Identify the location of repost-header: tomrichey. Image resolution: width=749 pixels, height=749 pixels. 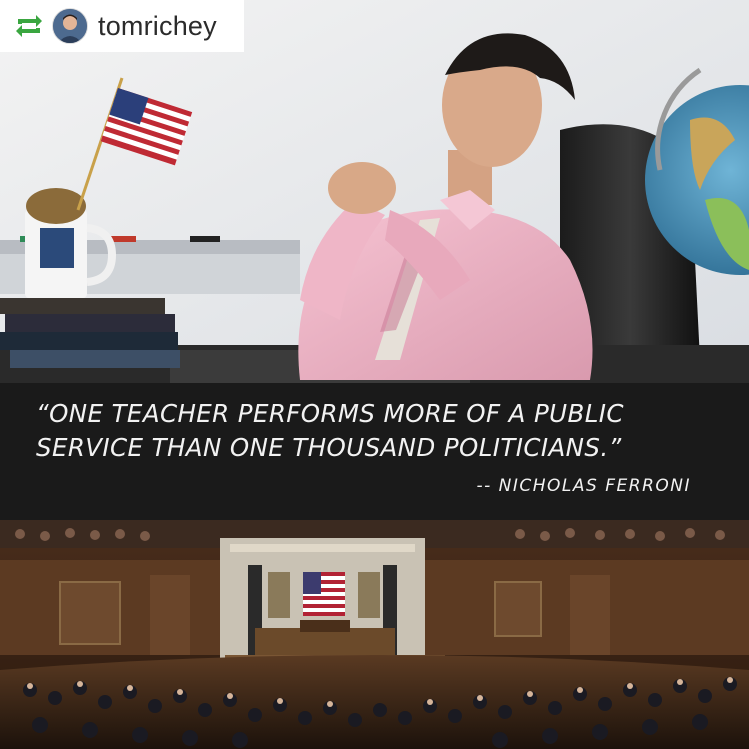
(122, 26).